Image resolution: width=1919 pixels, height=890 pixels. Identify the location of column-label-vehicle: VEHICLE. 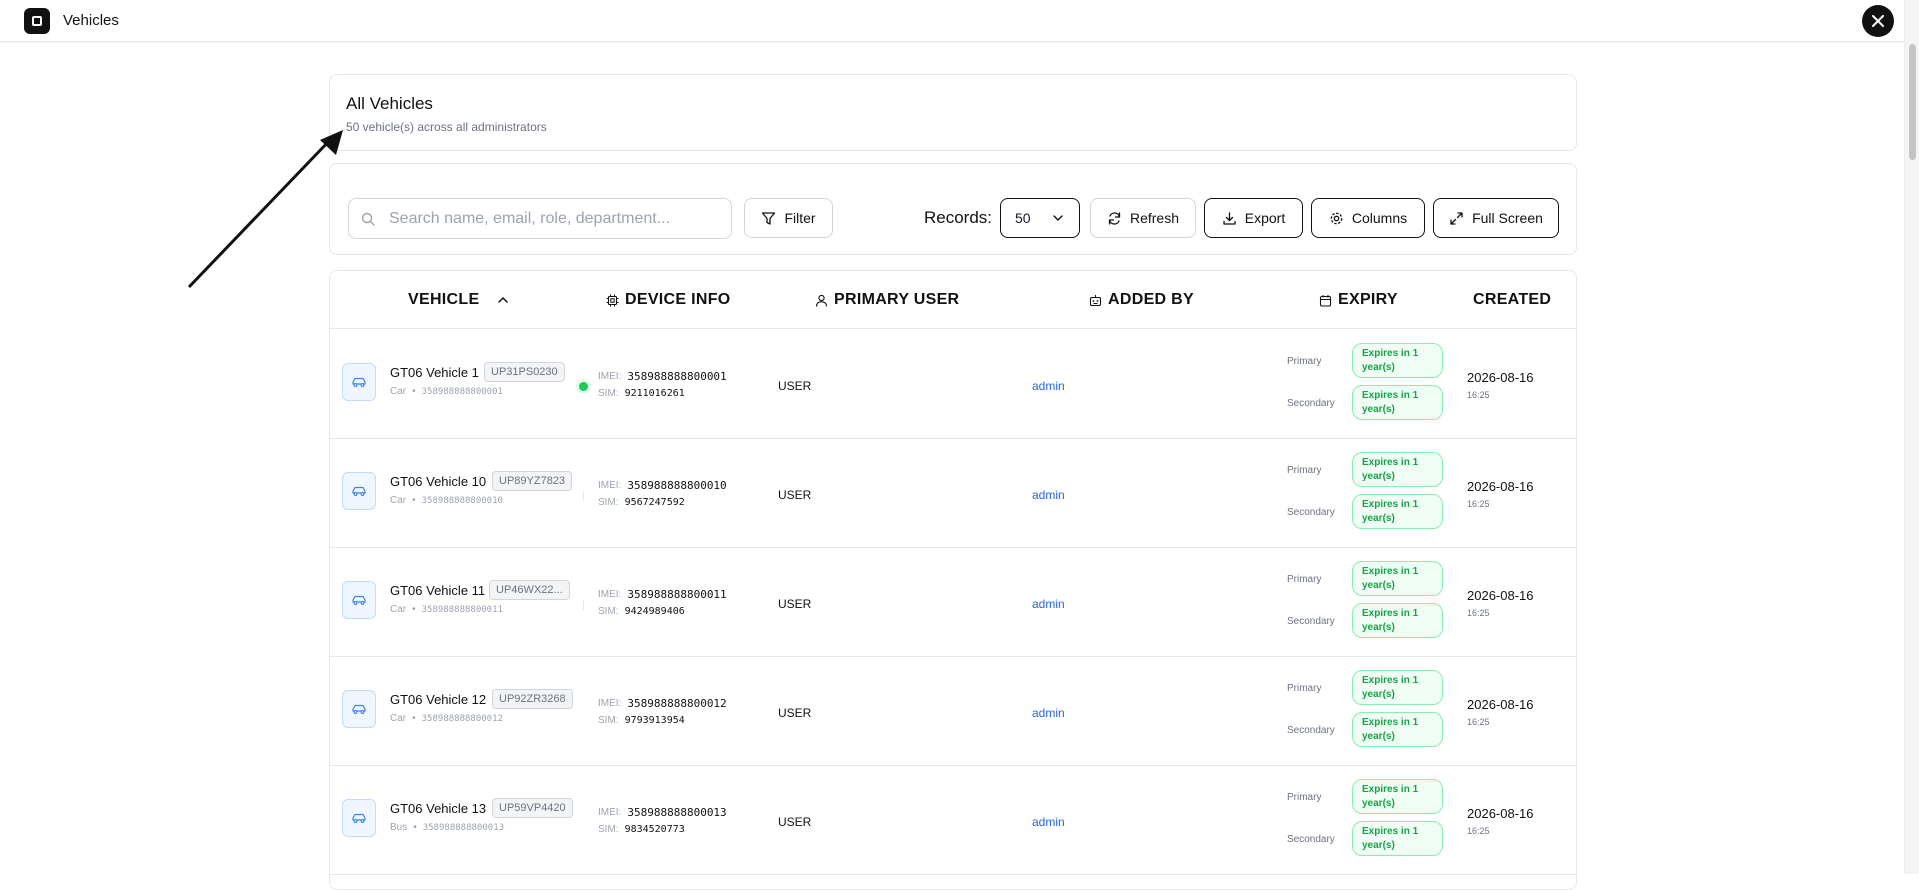
(444, 299).